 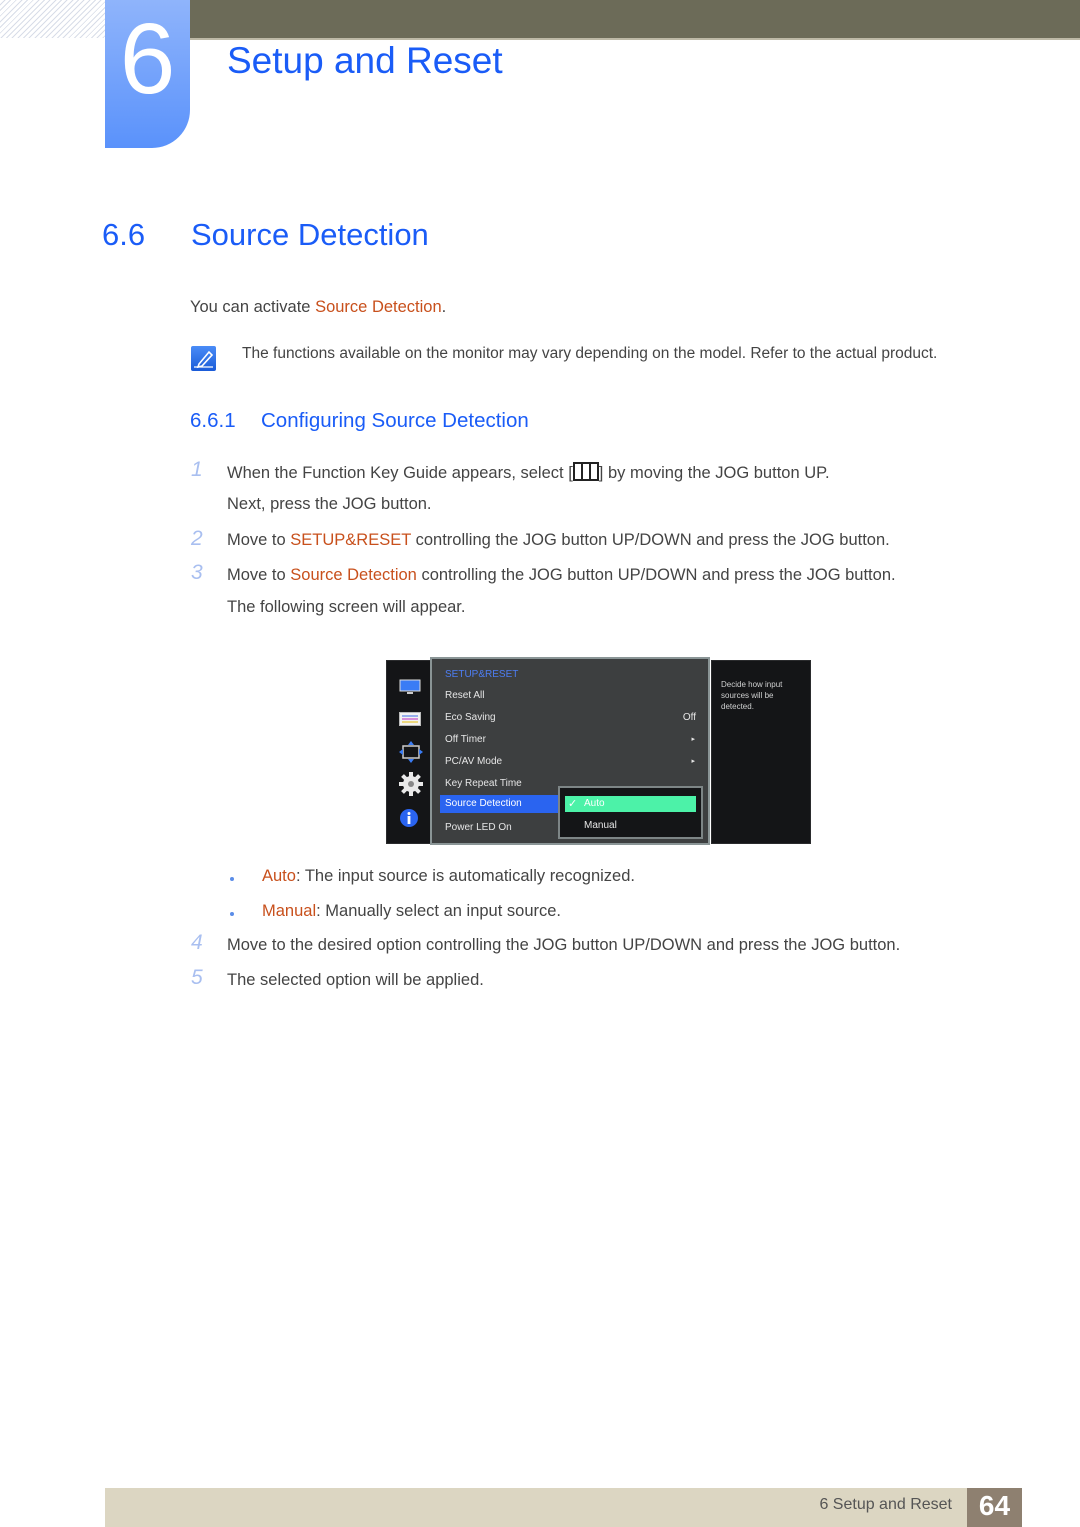 What do you see at coordinates (714, 473) in the screenshot?
I see `step-1-text-b: ] by moving the JOG button UP.` at bounding box center [714, 473].